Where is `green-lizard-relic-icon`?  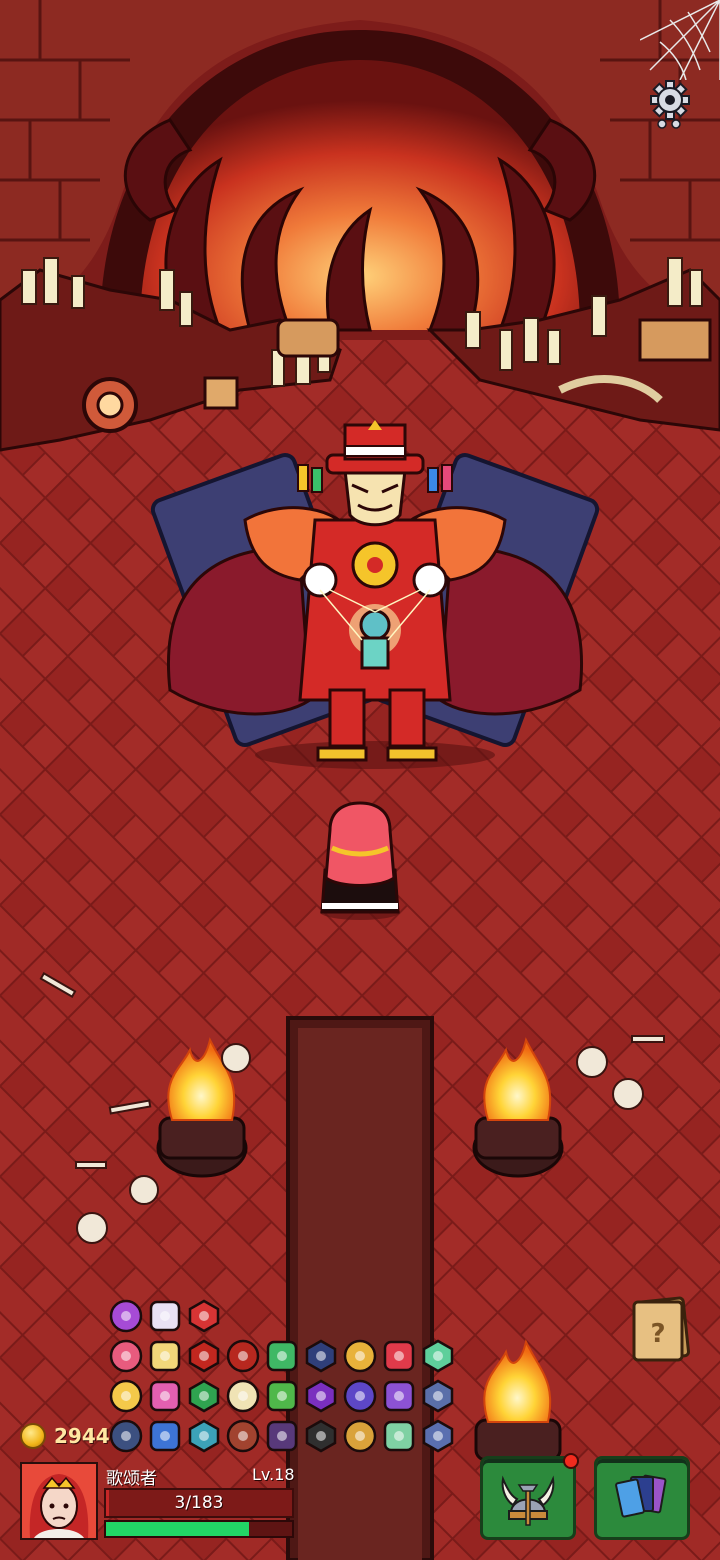 green-lizard-relic-icon is located at coordinates (282, 1396).